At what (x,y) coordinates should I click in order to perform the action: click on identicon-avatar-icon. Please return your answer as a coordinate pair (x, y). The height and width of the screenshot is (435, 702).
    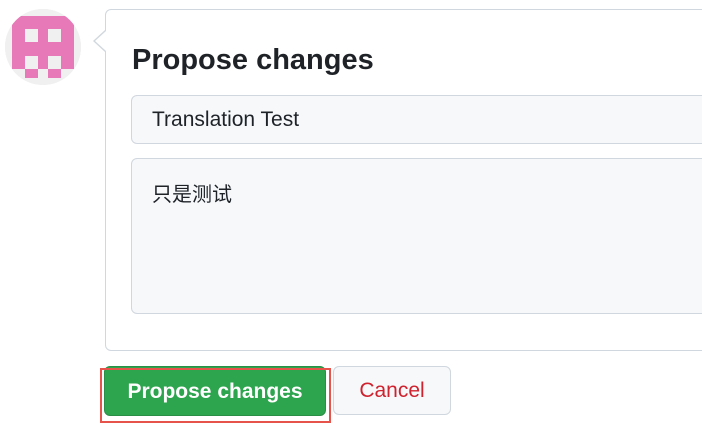
    Looking at the image, I should click on (43, 47).